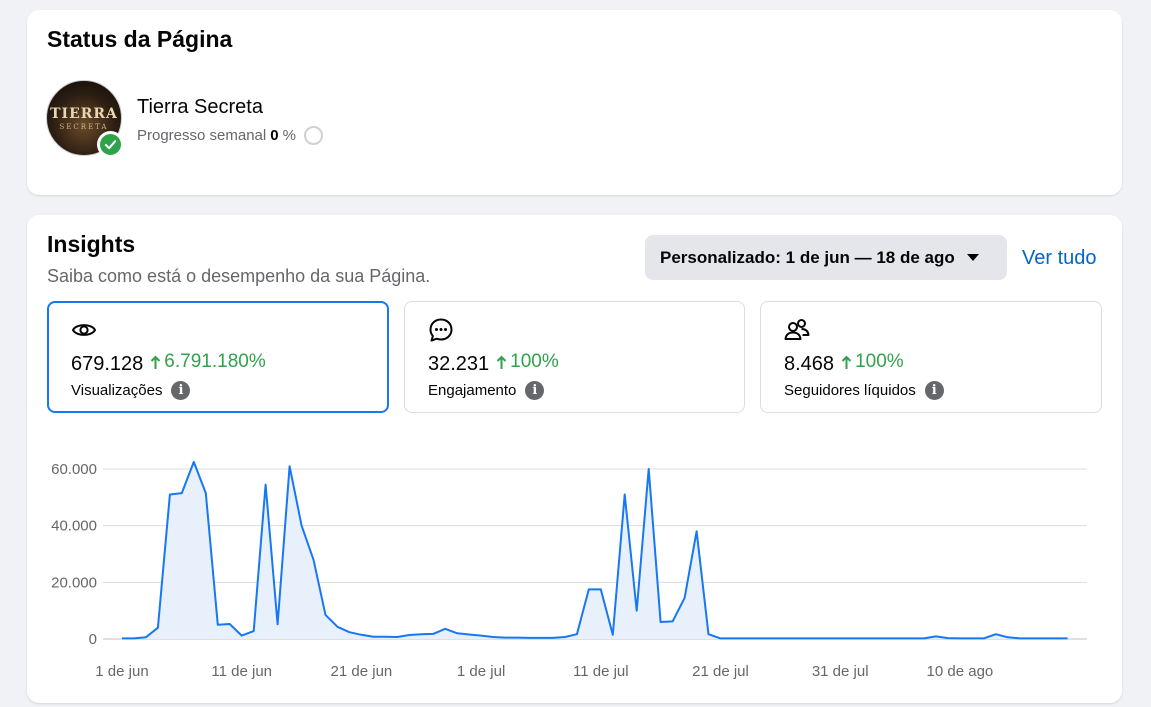  What do you see at coordinates (241, 671) in the screenshot?
I see `x-tick-label: 11 de jun` at bounding box center [241, 671].